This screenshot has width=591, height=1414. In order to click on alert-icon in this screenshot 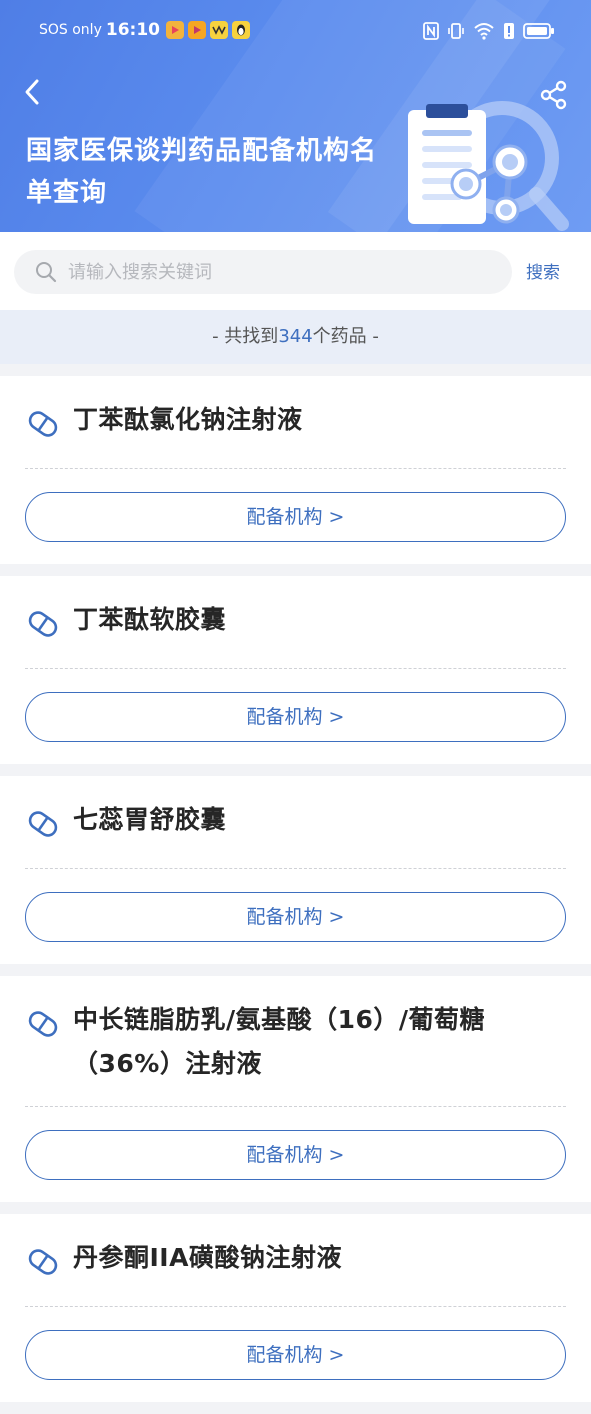, I will do `click(505, 33)`.